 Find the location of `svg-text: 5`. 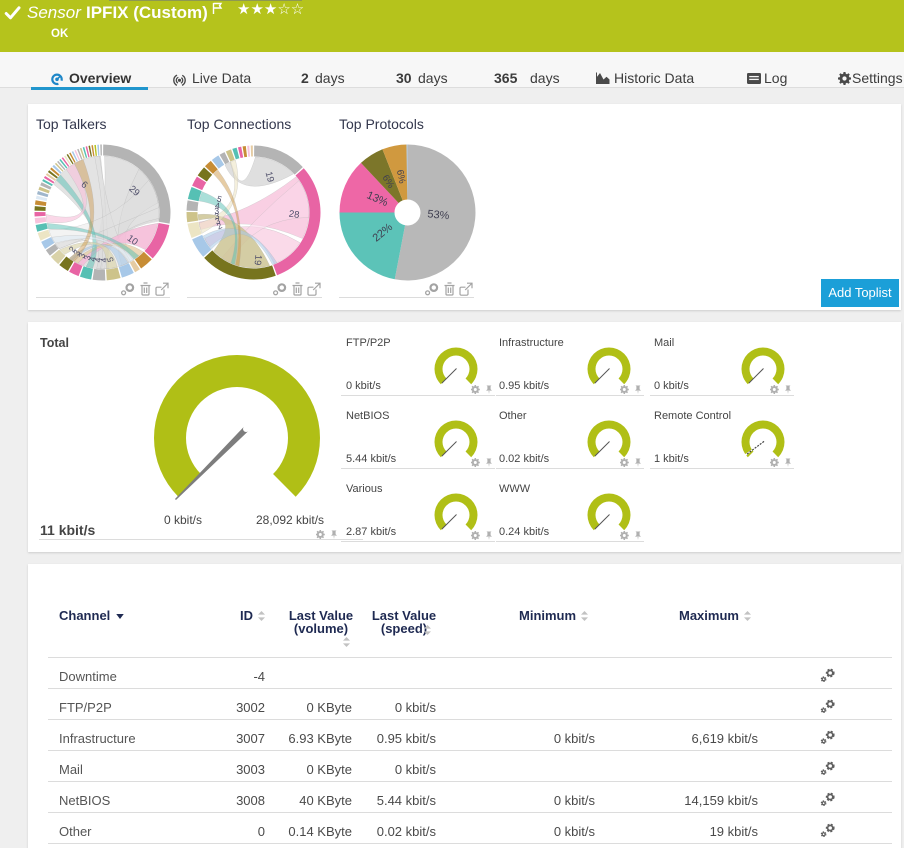

svg-text: 5 is located at coordinates (220, 198).